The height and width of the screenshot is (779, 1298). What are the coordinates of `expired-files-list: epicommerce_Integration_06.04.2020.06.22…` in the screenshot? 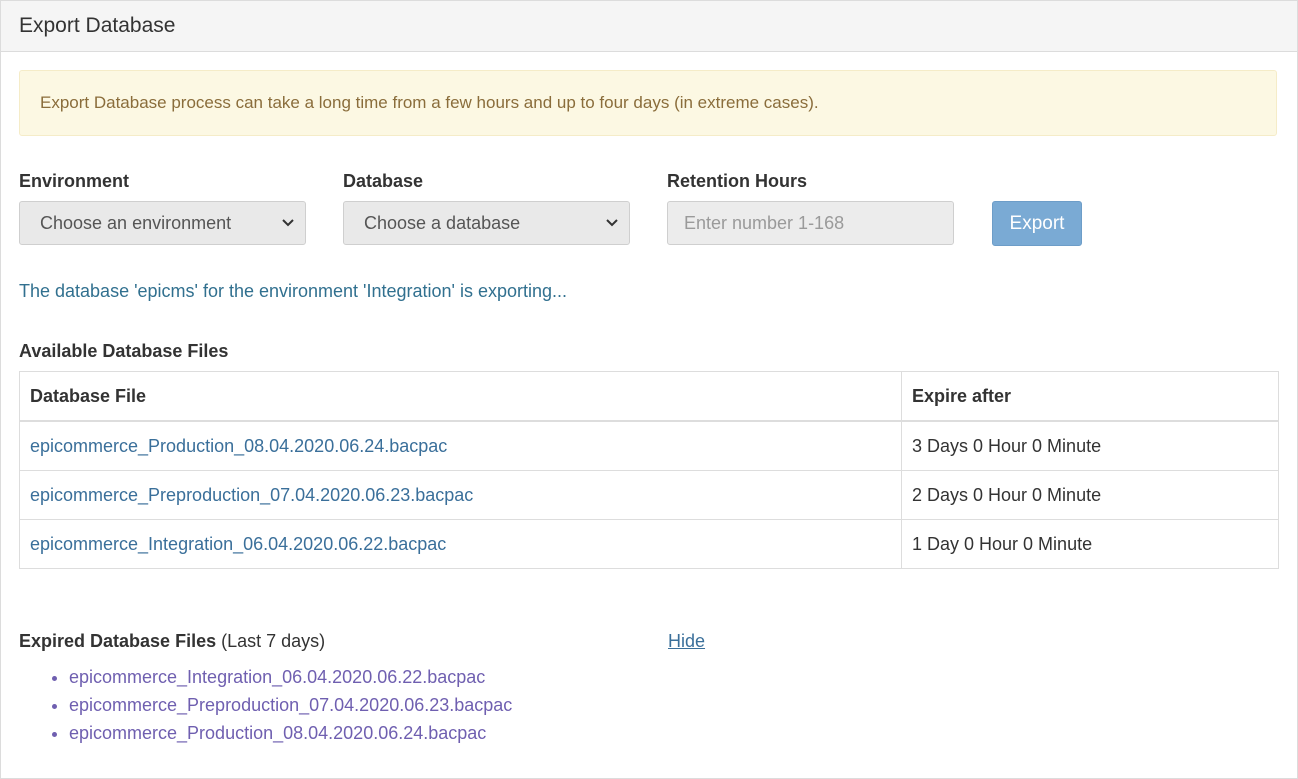 It's located at (265, 705).